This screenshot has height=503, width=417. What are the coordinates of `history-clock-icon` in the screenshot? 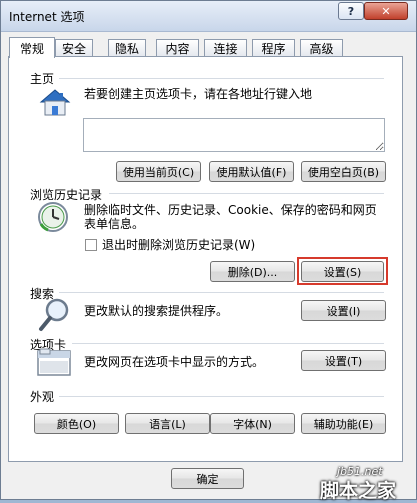 It's located at (53, 217).